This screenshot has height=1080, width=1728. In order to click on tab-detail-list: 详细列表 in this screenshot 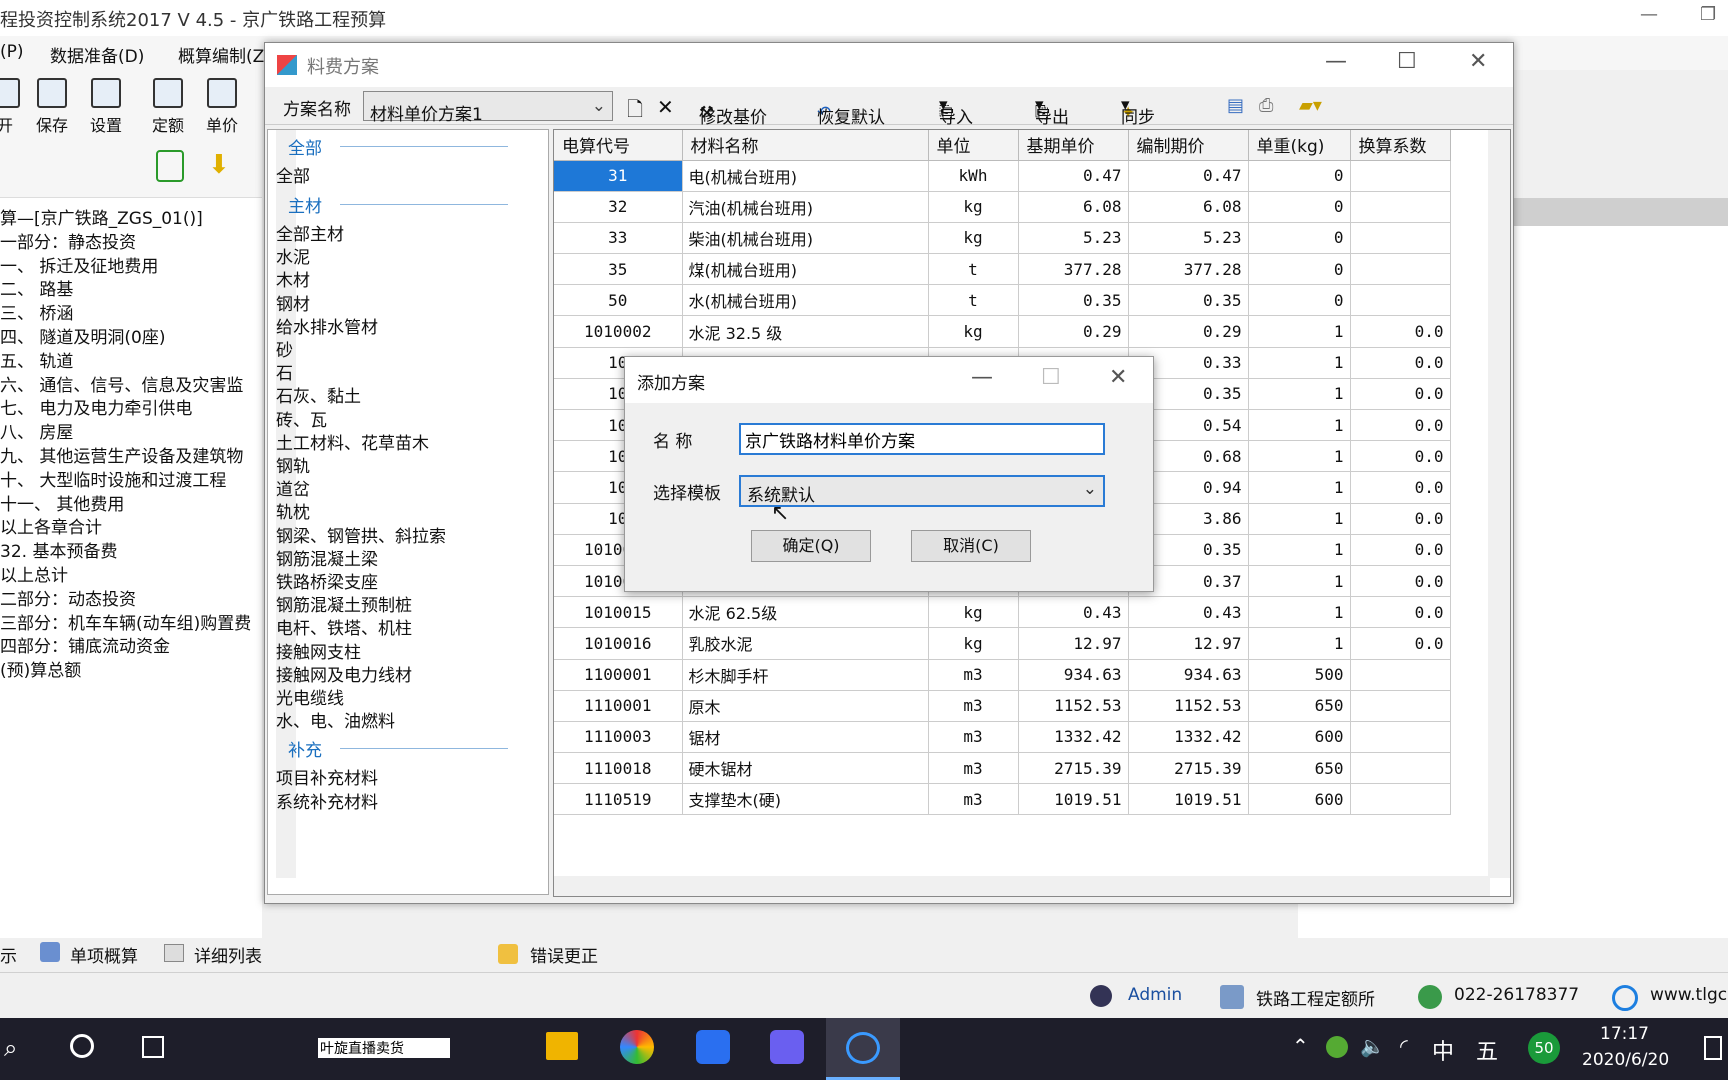, I will do `click(228, 954)`.